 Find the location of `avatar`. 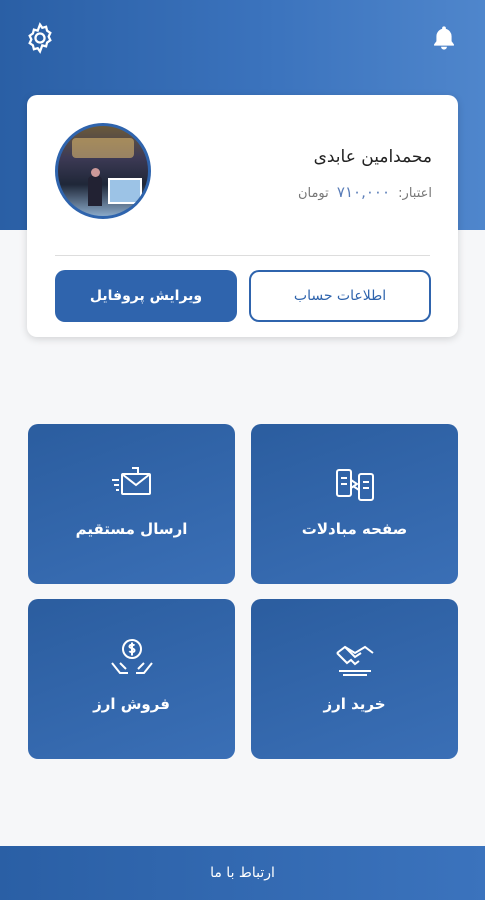

avatar is located at coordinates (103, 171).